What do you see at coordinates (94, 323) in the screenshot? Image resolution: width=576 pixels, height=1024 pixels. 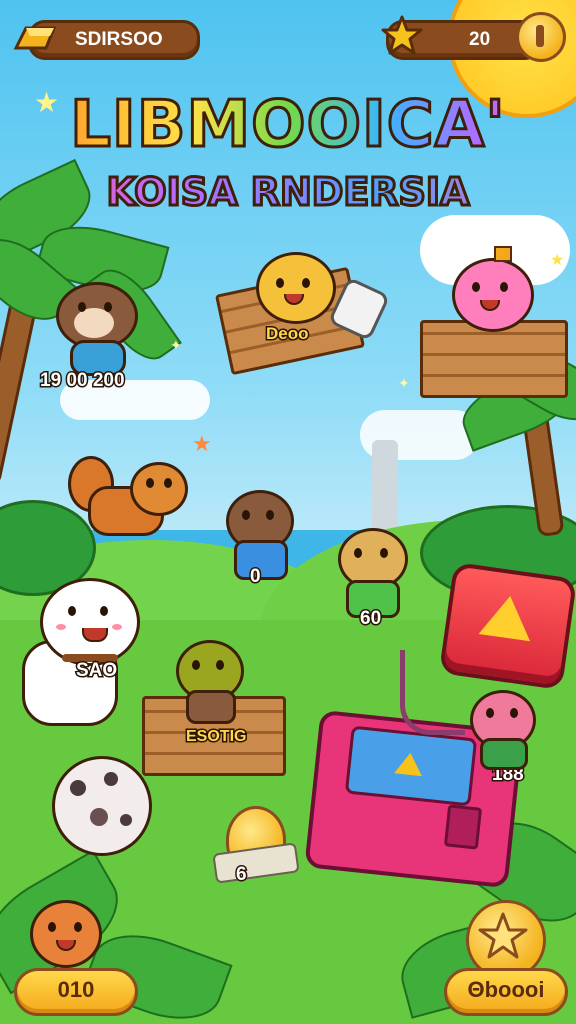 I see `dog-muzzle` at bounding box center [94, 323].